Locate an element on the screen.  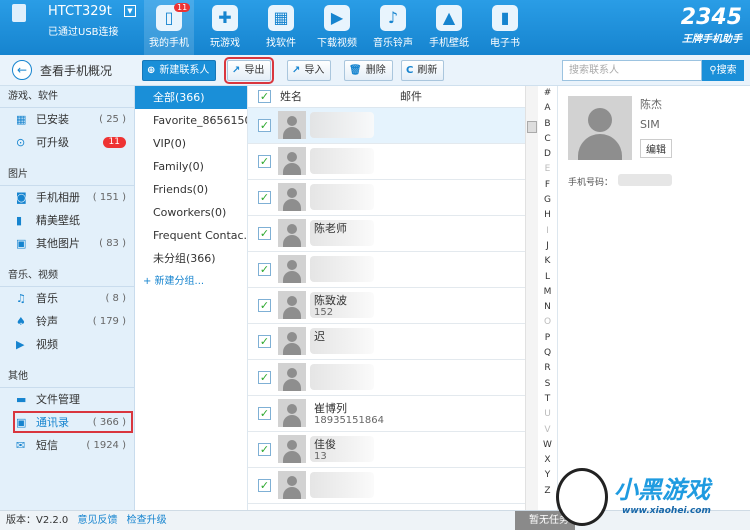
sidebar-item-ringtone: ♠ 铃声( 179 ) is located at coordinates (67, 321).